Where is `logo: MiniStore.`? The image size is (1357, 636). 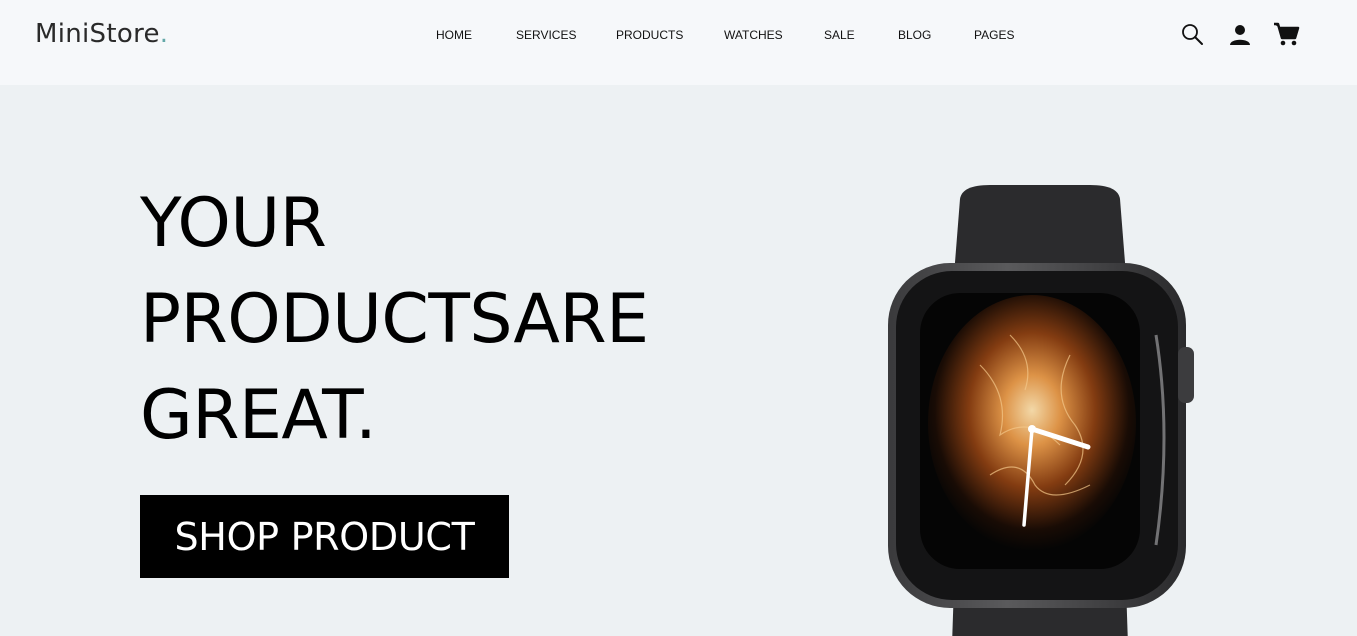 logo: MiniStore. is located at coordinates (101, 34).